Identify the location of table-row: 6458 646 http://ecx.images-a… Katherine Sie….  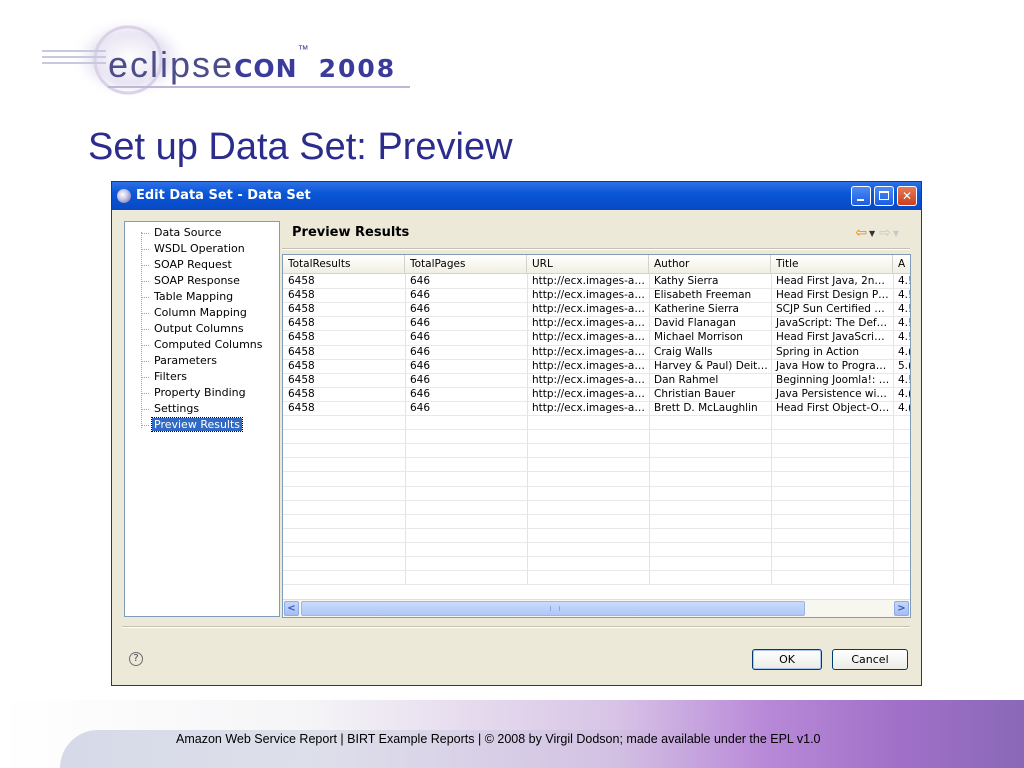
(596, 309).